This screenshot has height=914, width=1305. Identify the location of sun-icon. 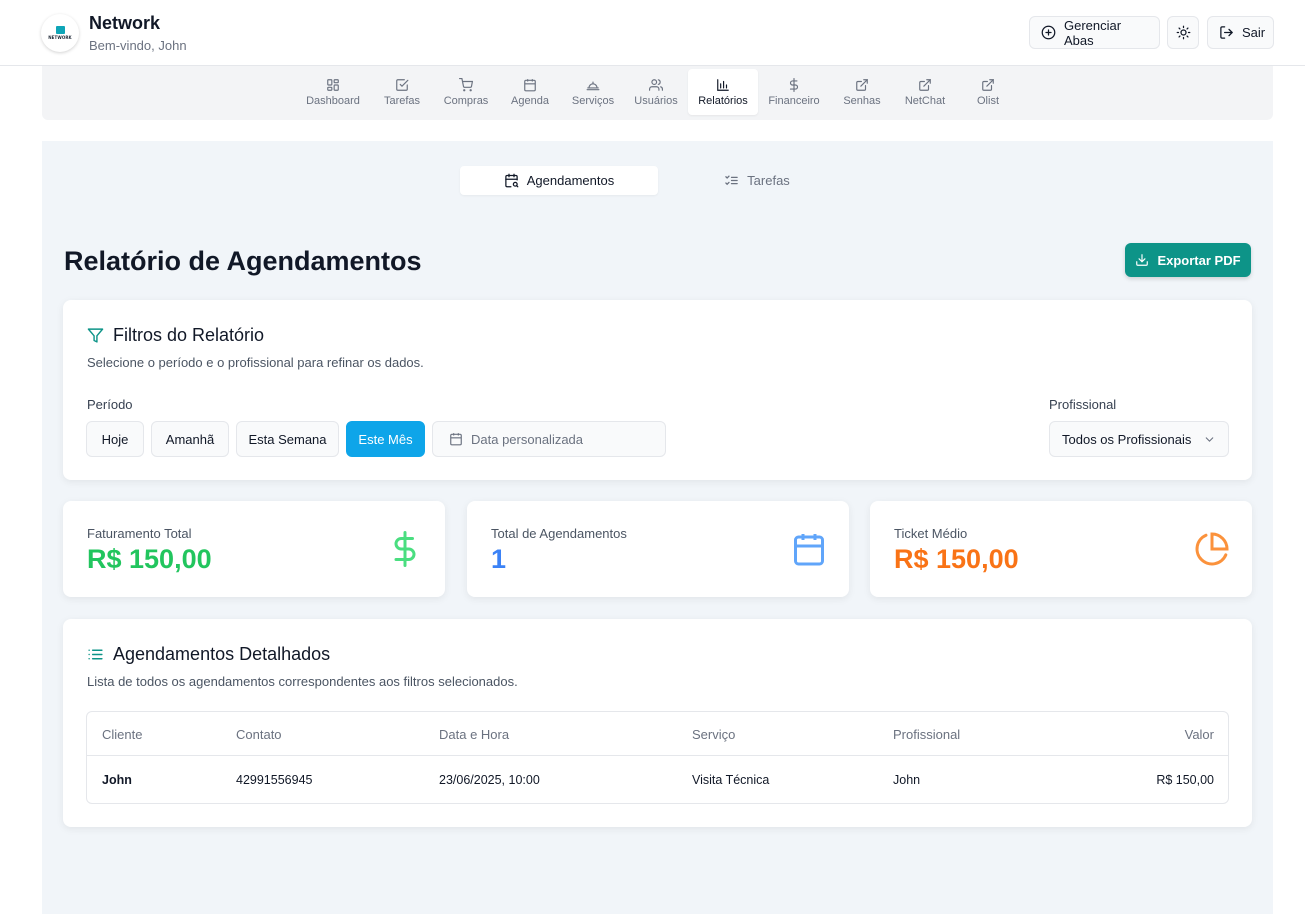
(1183, 32).